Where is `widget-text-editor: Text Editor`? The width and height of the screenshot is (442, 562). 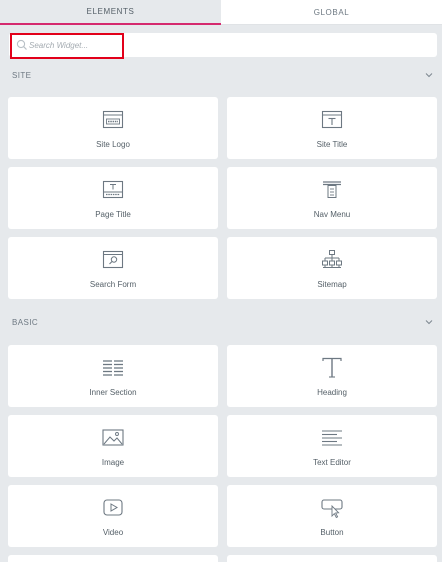 widget-text-editor: Text Editor is located at coordinates (332, 446).